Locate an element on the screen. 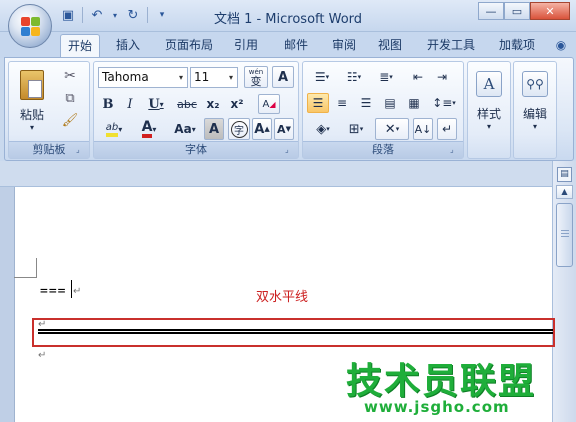  styles-group: A 样式 ▾ is located at coordinates (489, 110).